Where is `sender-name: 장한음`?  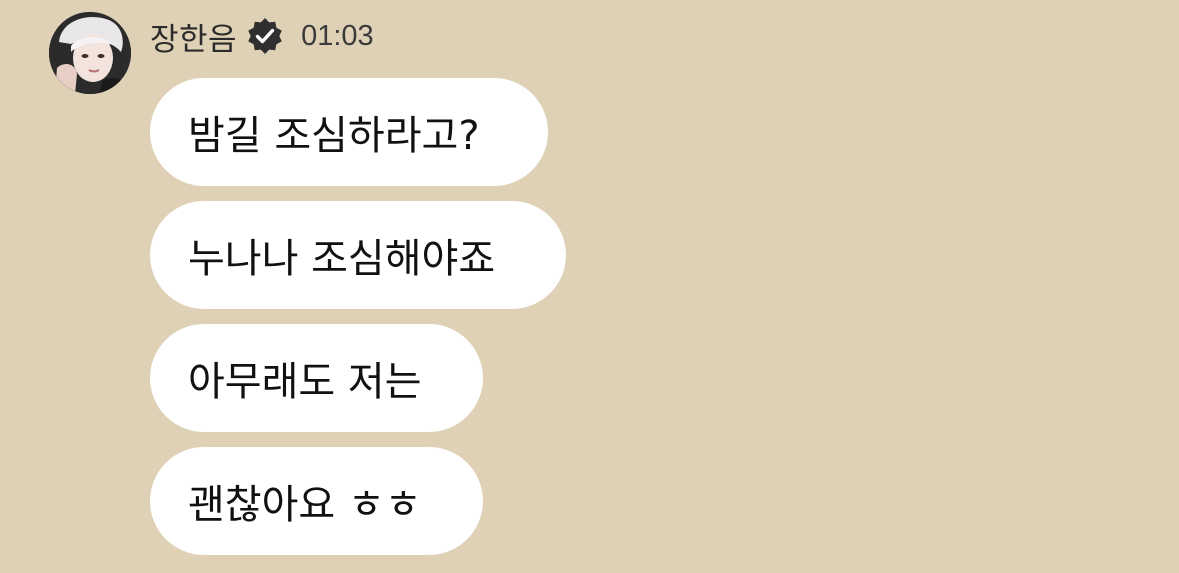 sender-name: 장한음 is located at coordinates (193, 36).